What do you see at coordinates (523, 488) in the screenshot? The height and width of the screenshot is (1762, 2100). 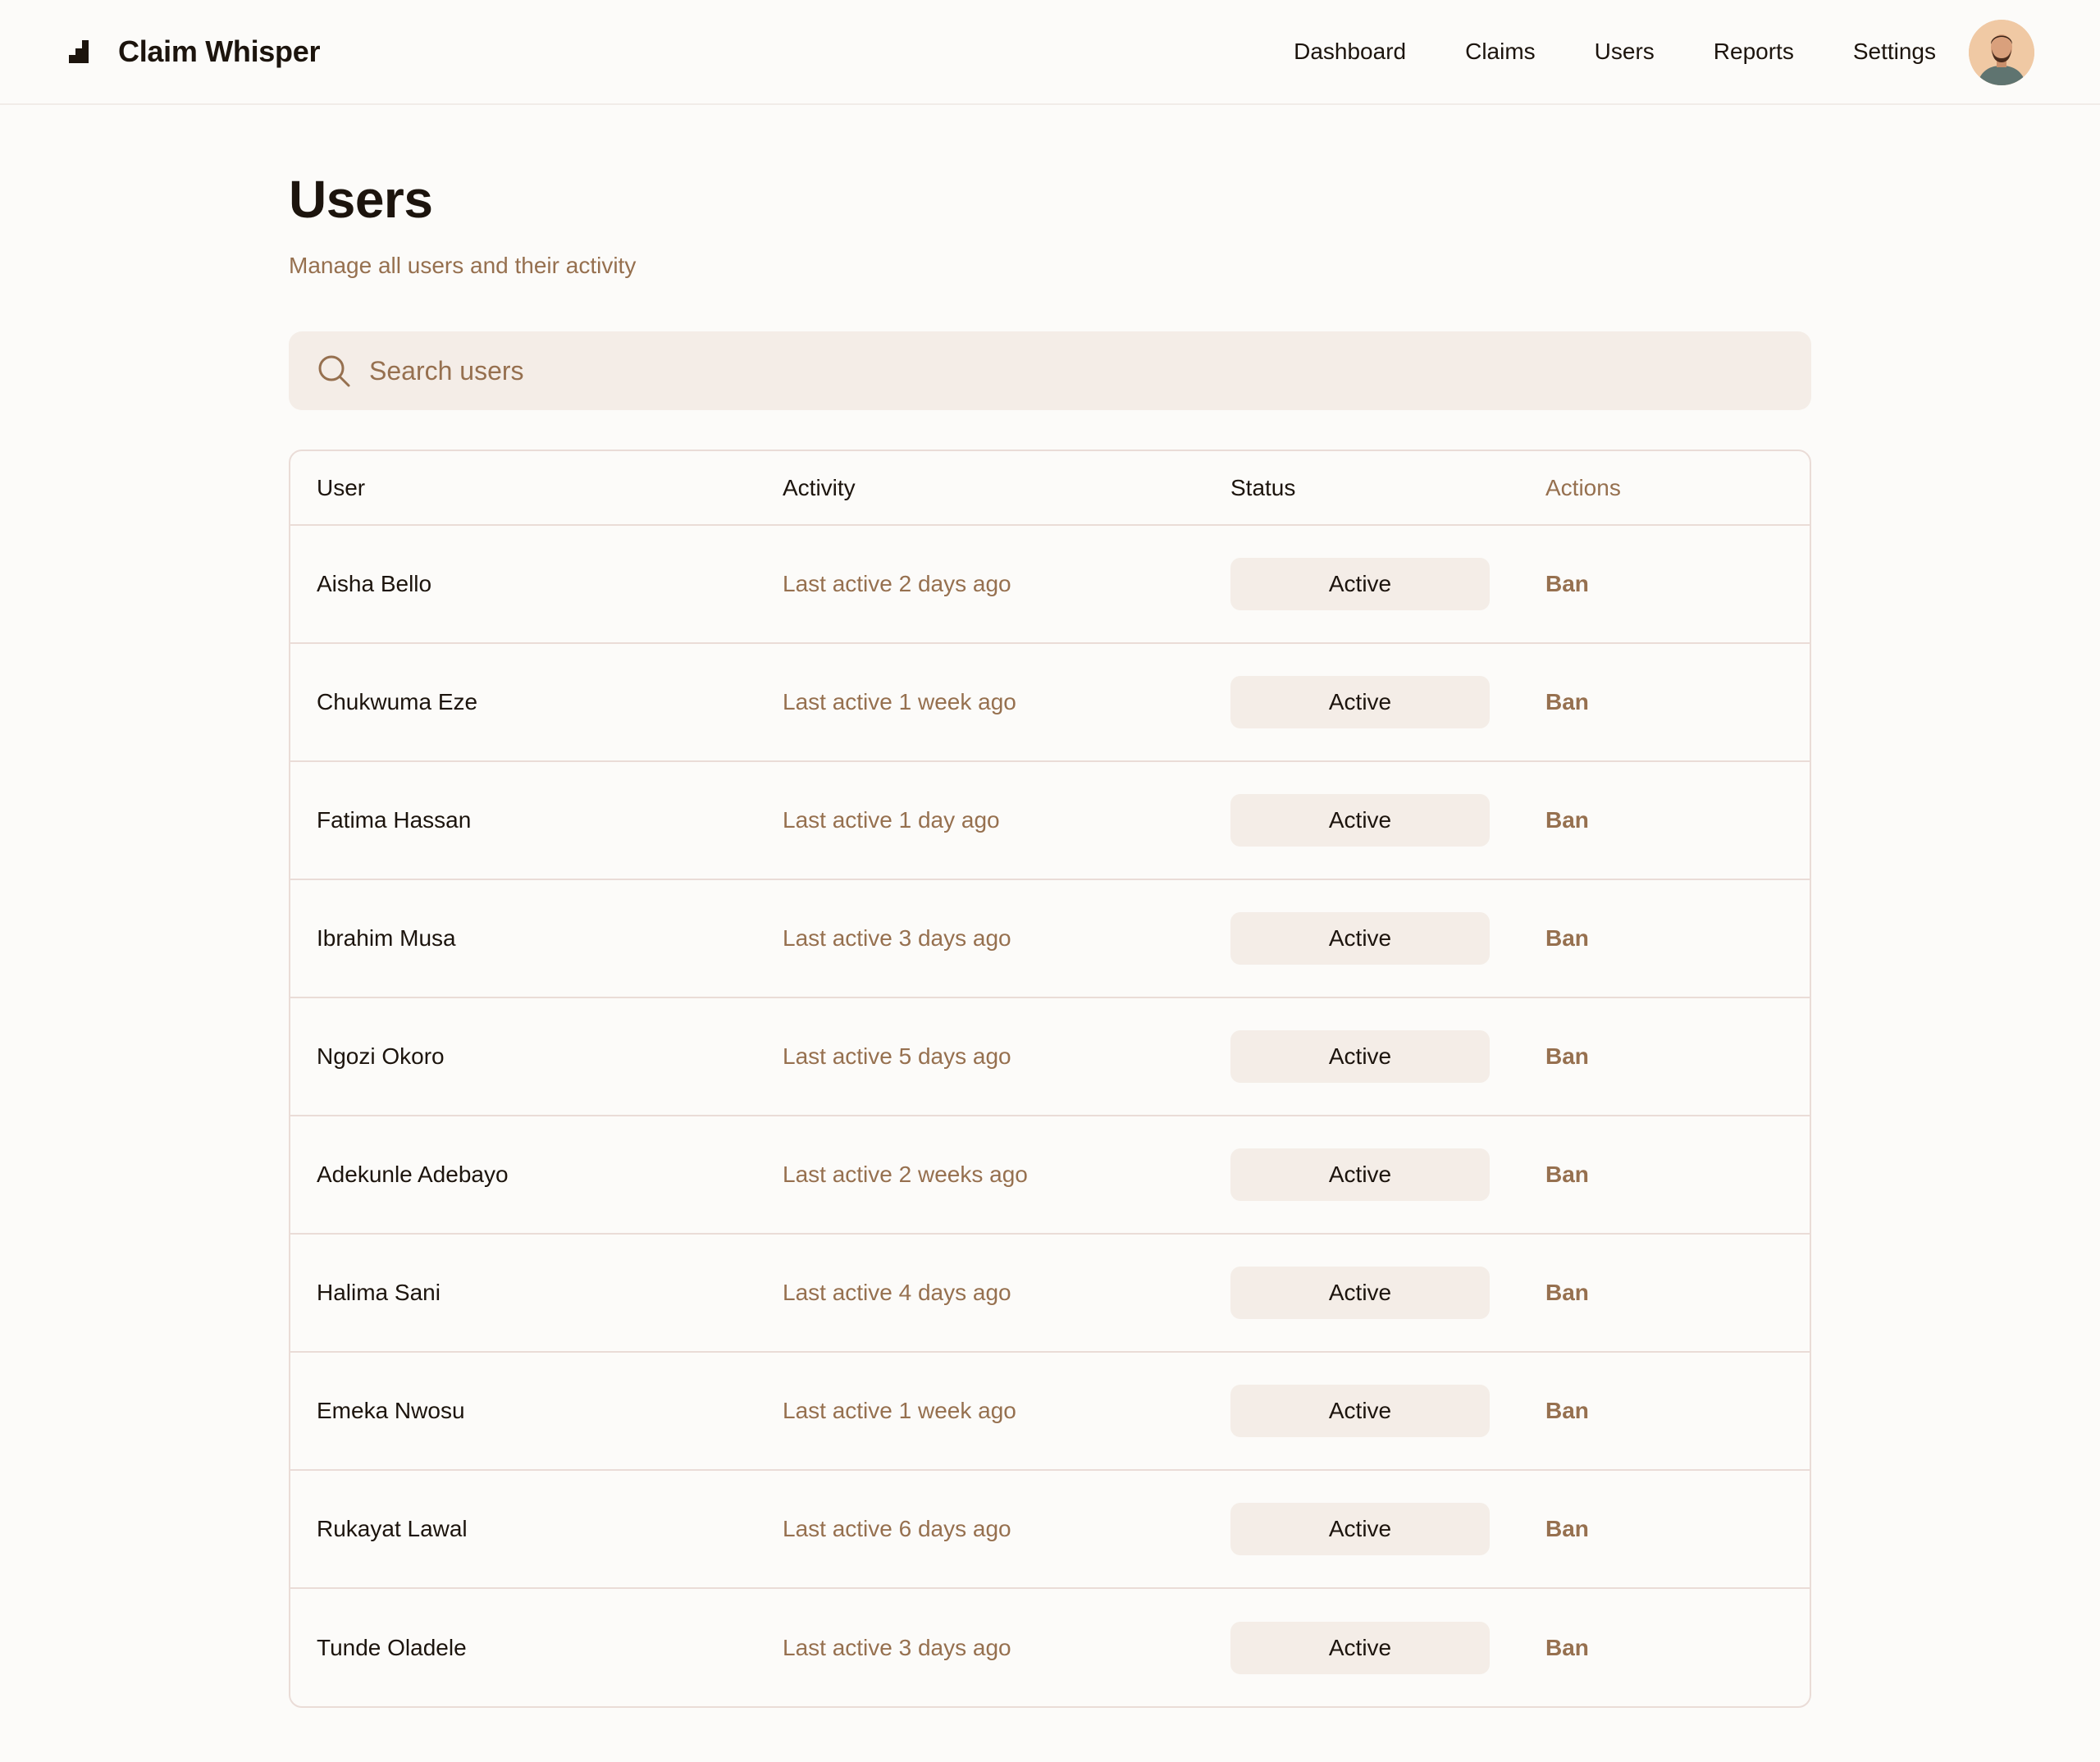 I see `column-header-user: User` at bounding box center [523, 488].